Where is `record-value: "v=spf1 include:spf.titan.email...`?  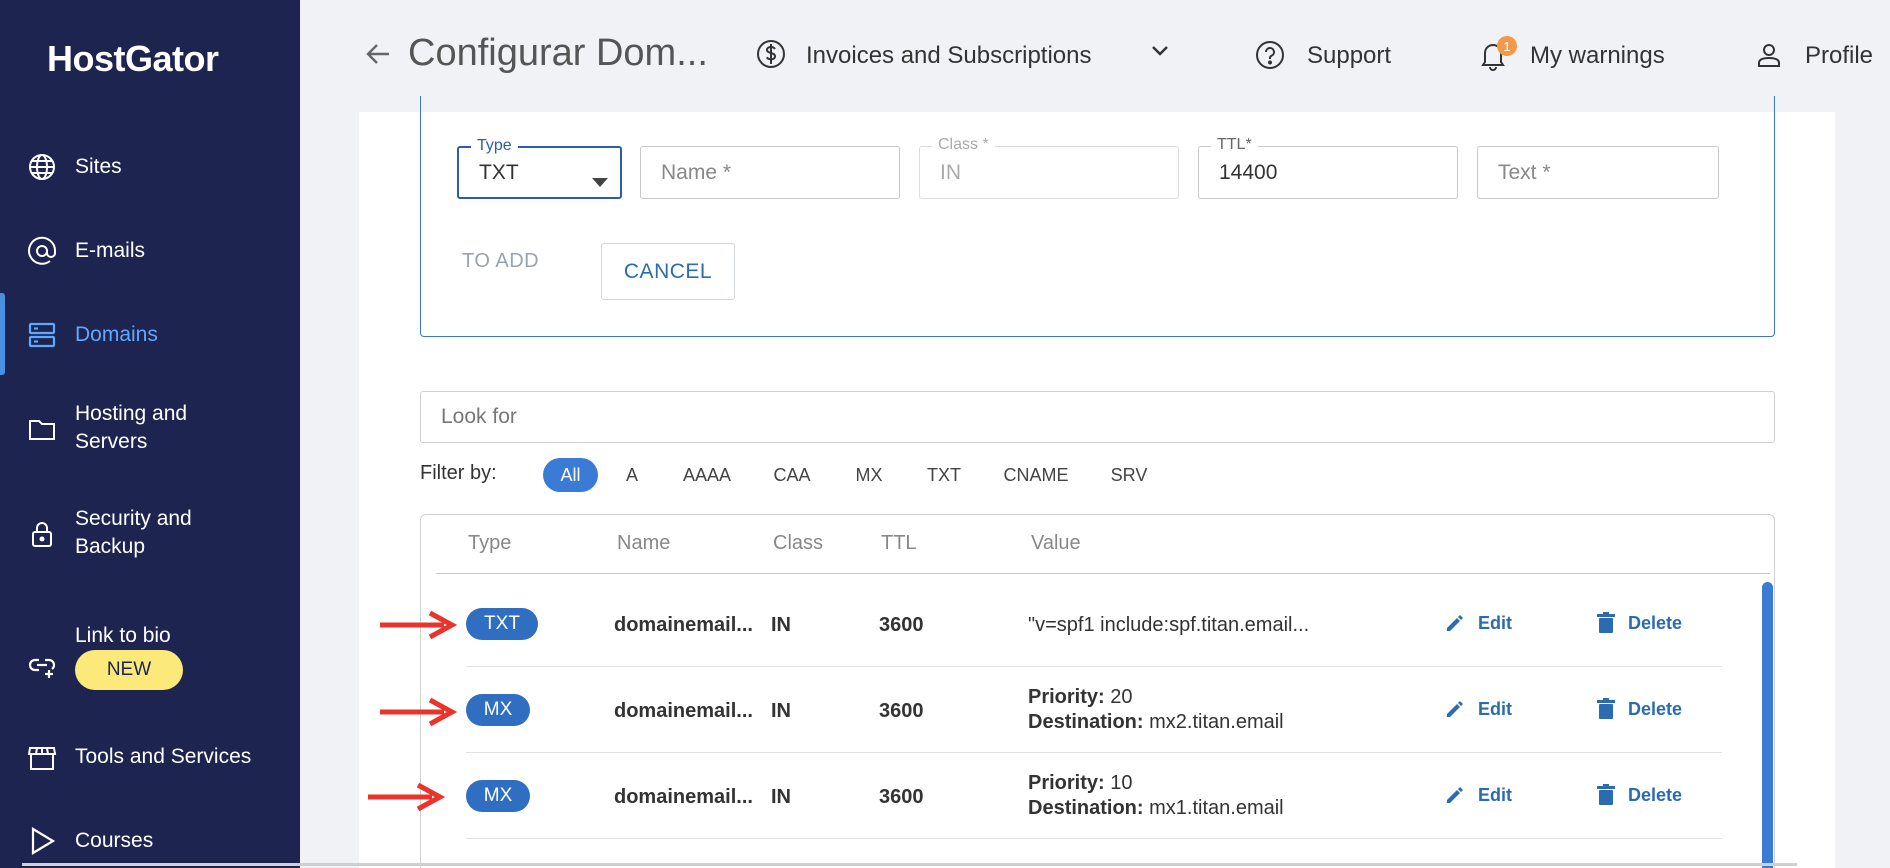 record-value: "v=spf1 include:spf.titan.email... is located at coordinates (1169, 625).